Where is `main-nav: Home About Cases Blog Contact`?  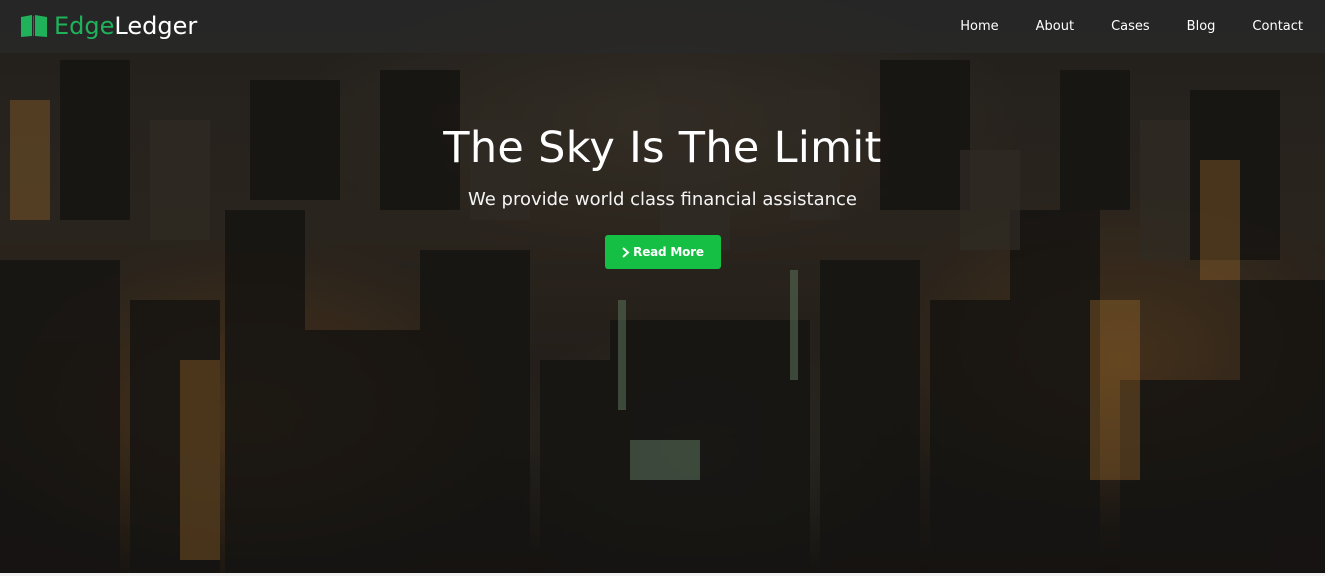 main-nav: Home About Cases Blog Contact is located at coordinates (1113, 26).